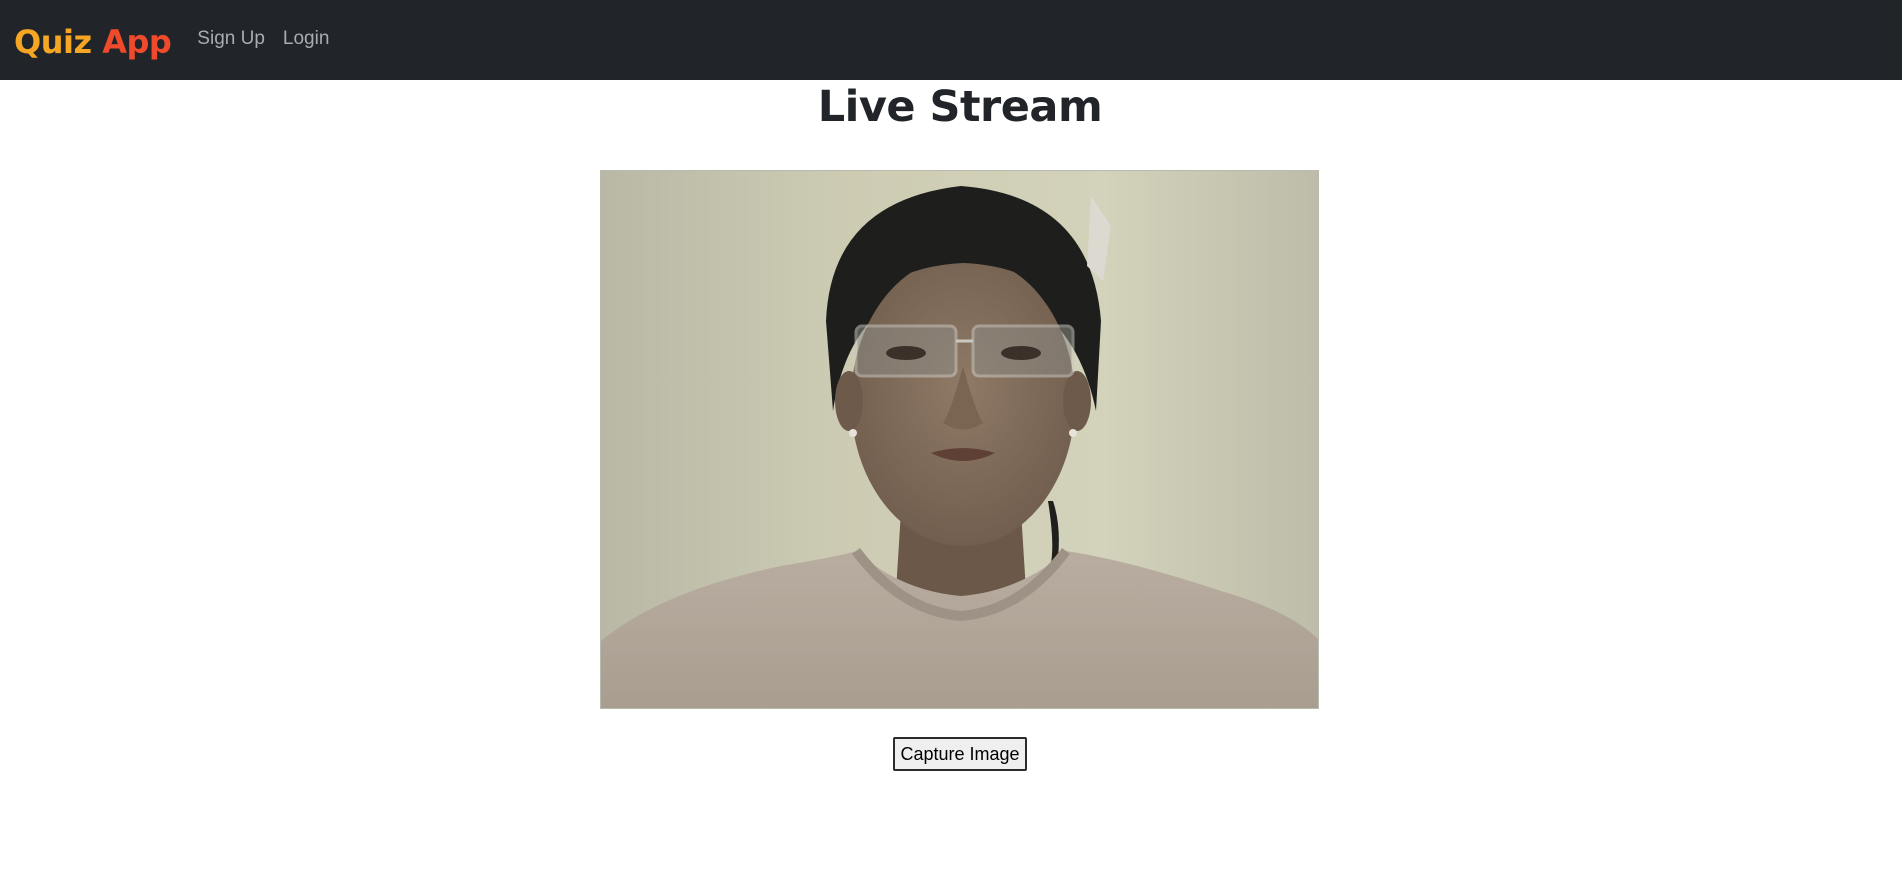 The image size is (1902, 893). Describe the element at coordinates (93, 42) in the screenshot. I see `brand-logo: Quiz App` at that location.